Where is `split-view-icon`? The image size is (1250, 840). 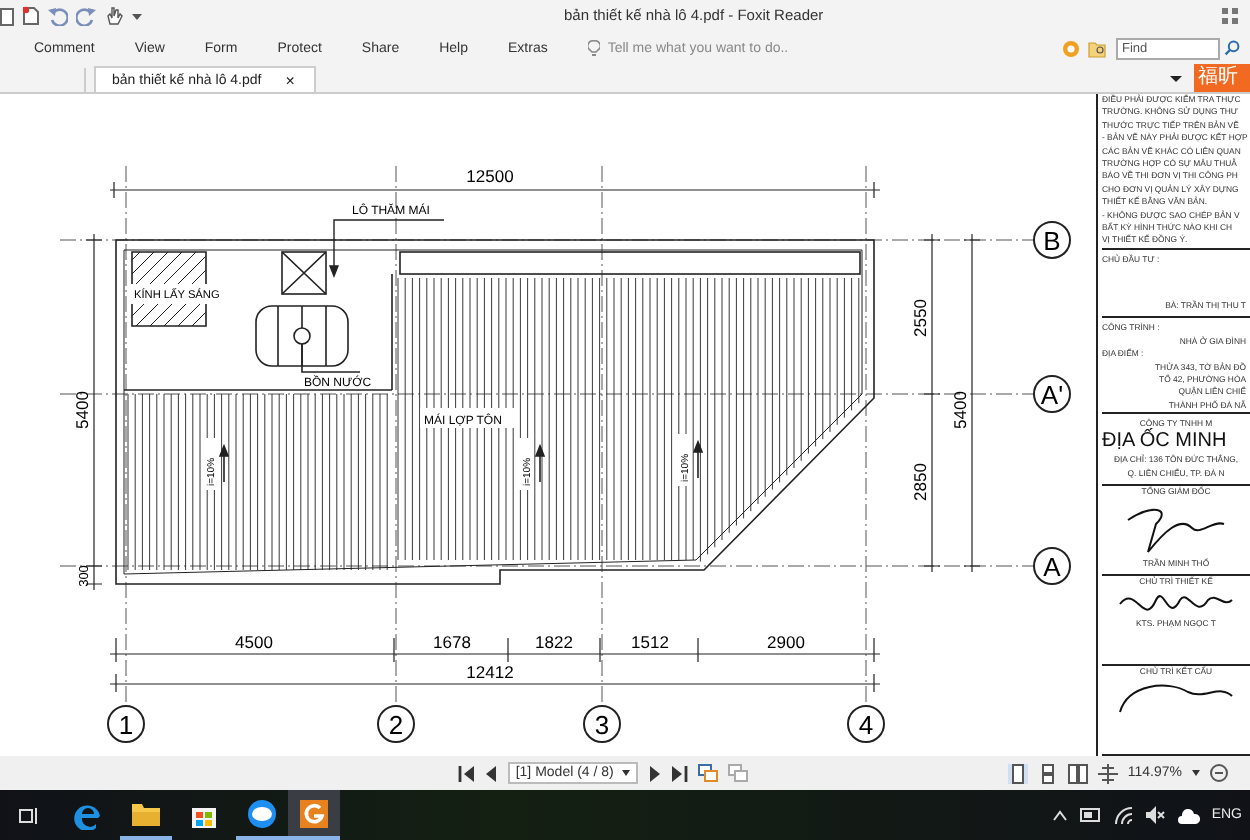 split-view-icon is located at coordinates (1107, 773).